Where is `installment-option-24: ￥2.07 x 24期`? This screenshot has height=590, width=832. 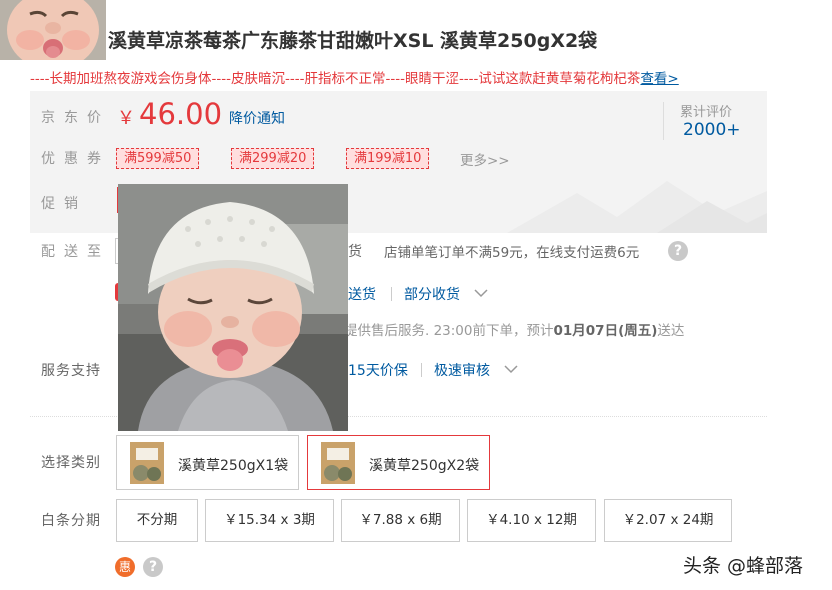
installment-option-24: ￥2.07 x 24期 is located at coordinates (668, 520).